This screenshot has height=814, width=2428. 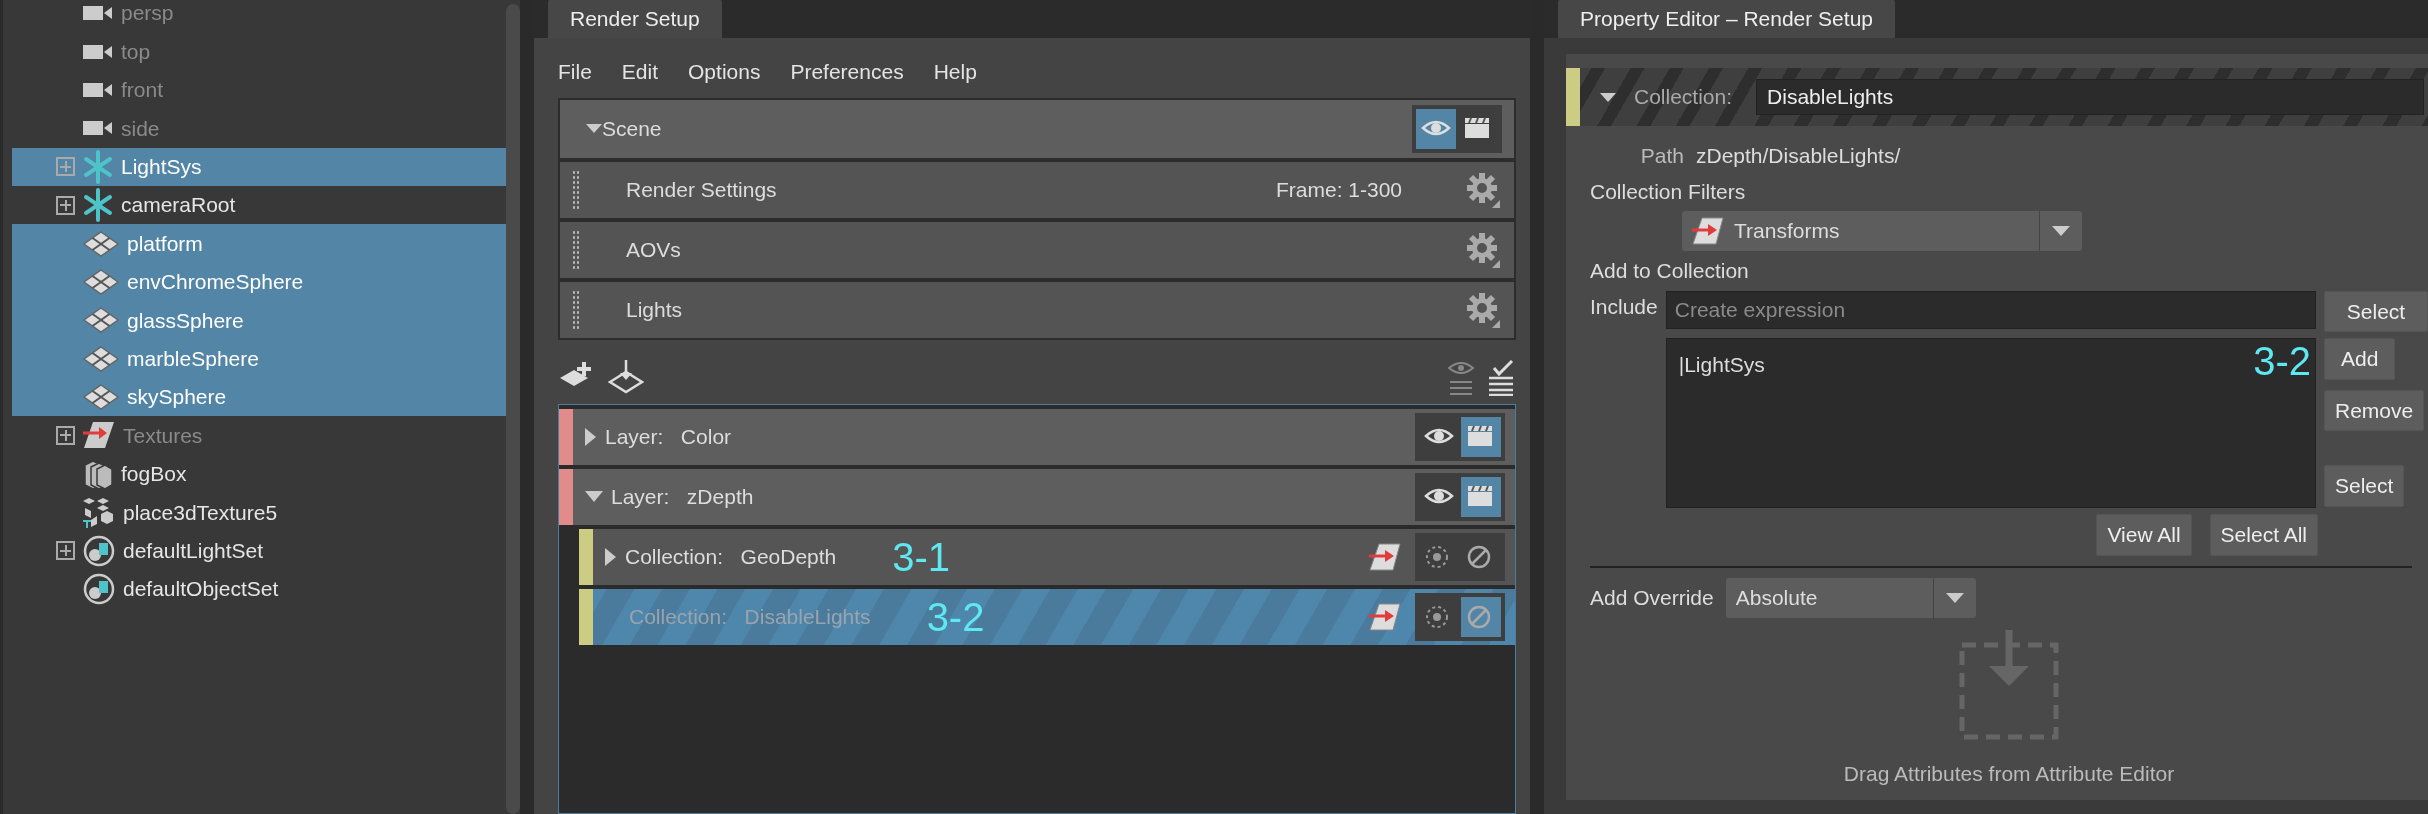 What do you see at coordinates (259, 166) in the screenshot?
I see `outliner-item: LightSys` at bounding box center [259, 166].